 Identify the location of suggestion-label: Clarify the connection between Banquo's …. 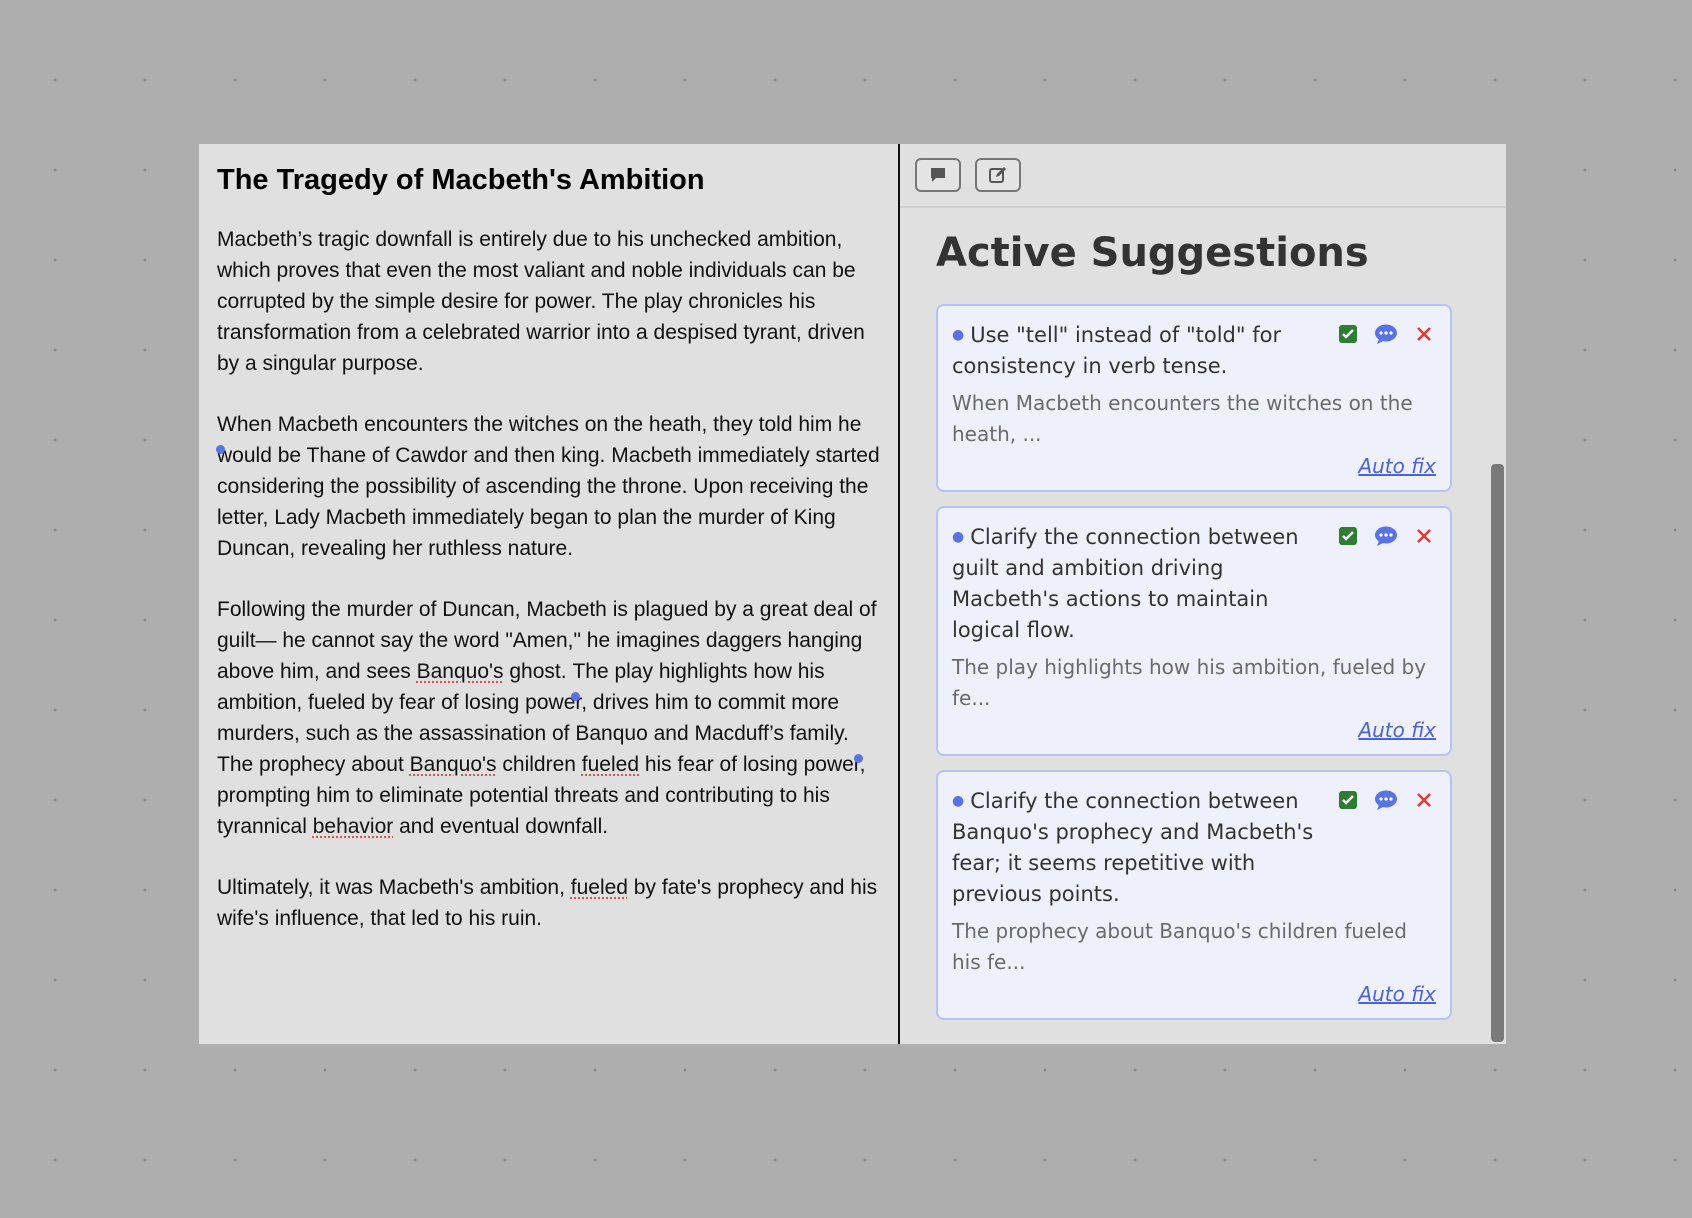
(1133, 847).